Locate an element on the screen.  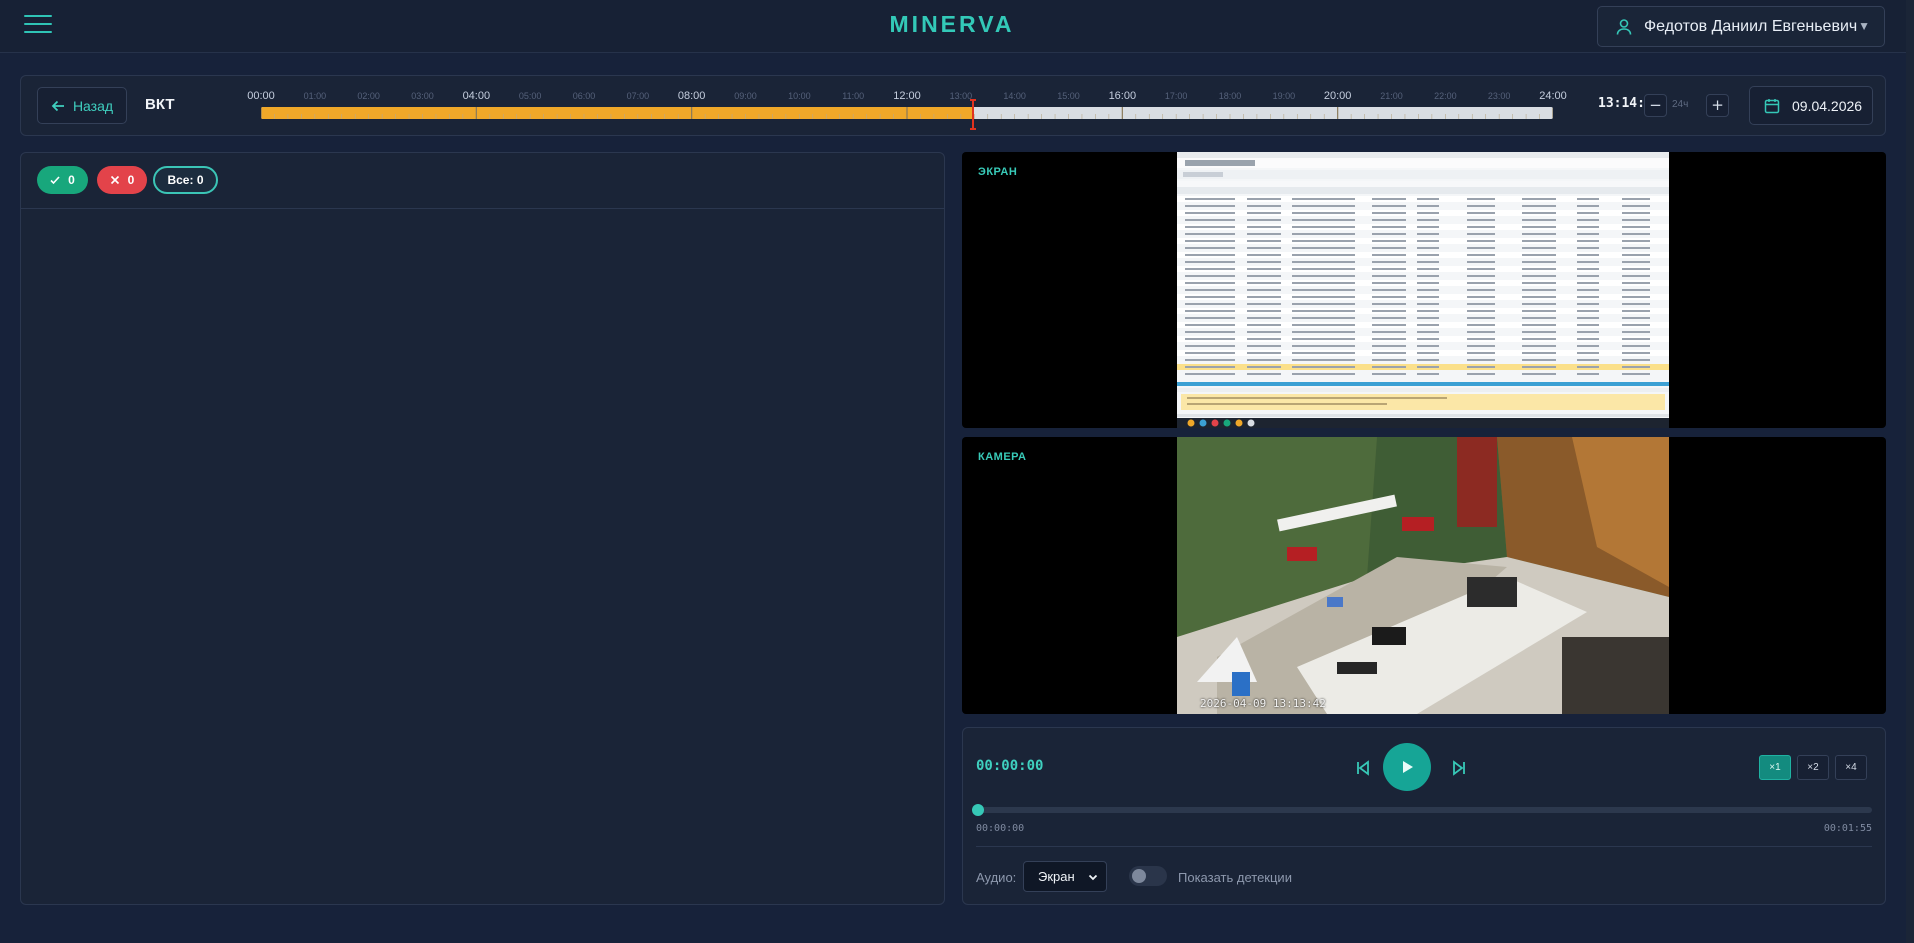
skip-back-icon is located at coordinates (1363, 768).